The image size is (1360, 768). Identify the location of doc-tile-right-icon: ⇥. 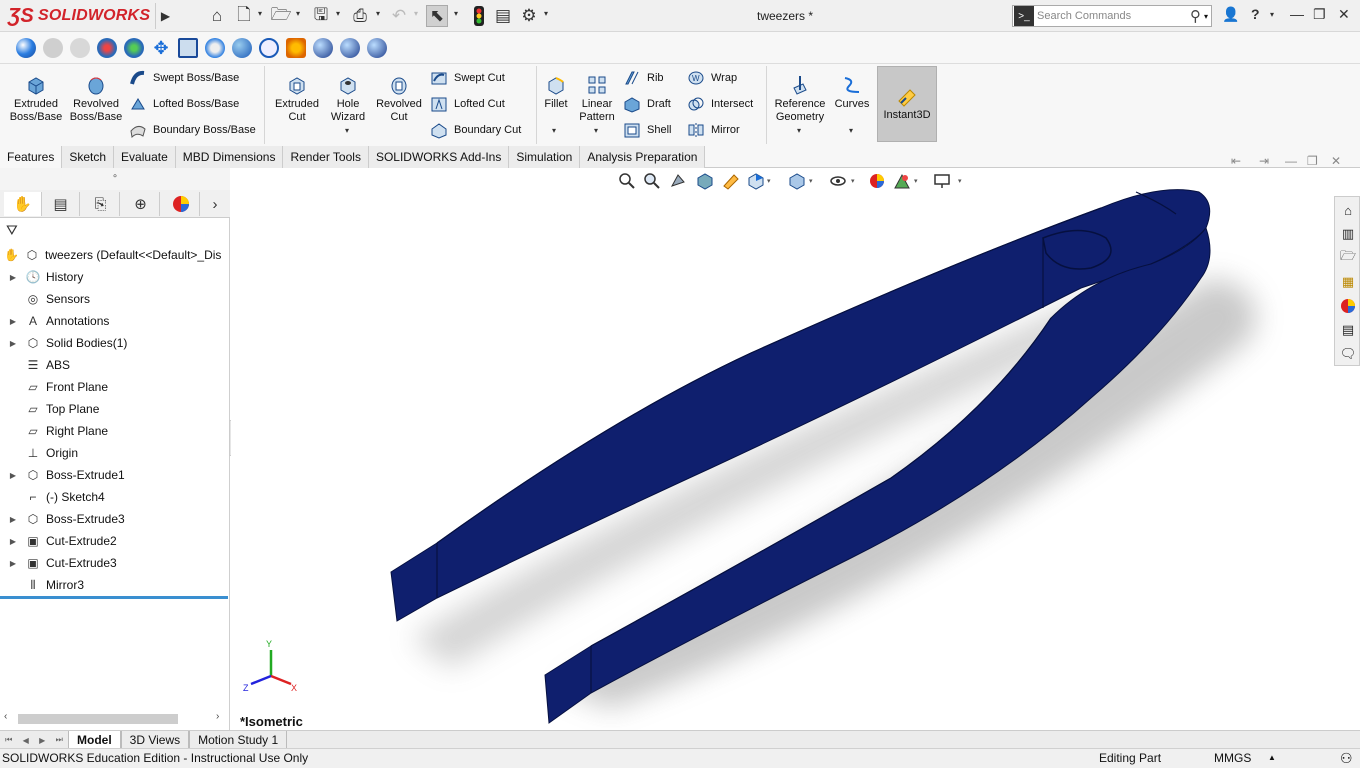
(1264, 161).